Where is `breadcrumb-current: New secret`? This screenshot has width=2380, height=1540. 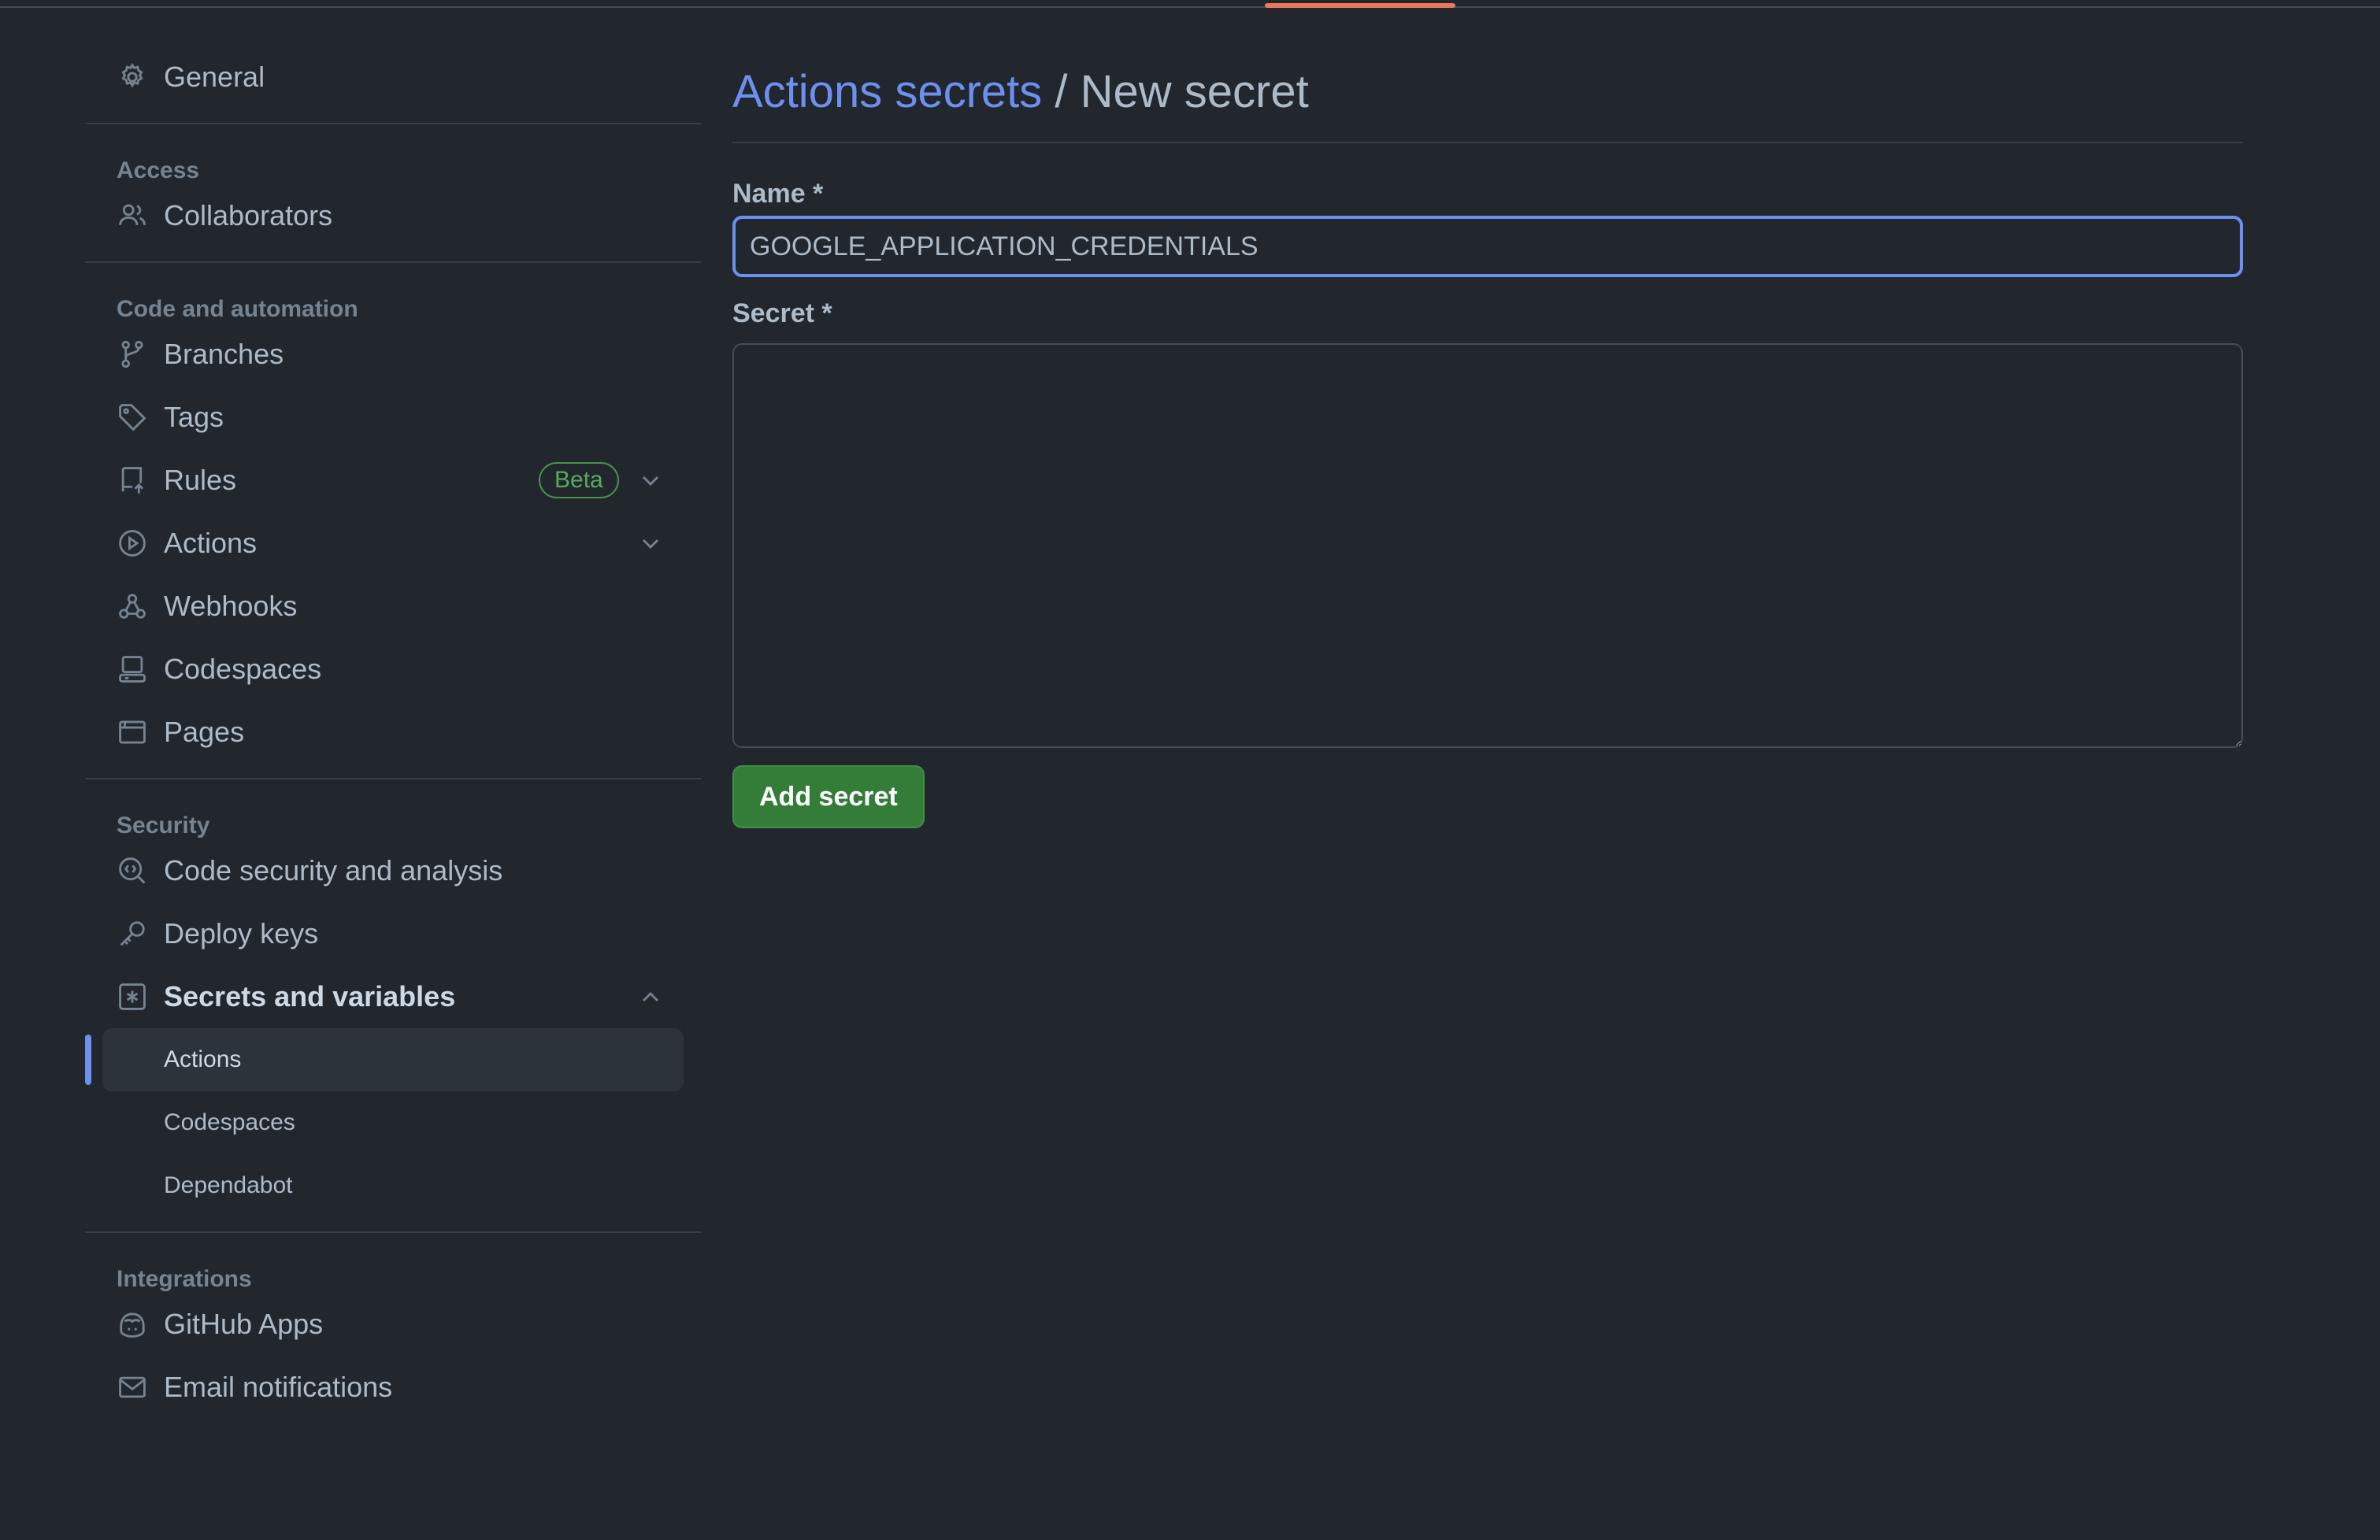
breadcrumb-current: New secret is located at coordinates (1194, 91).